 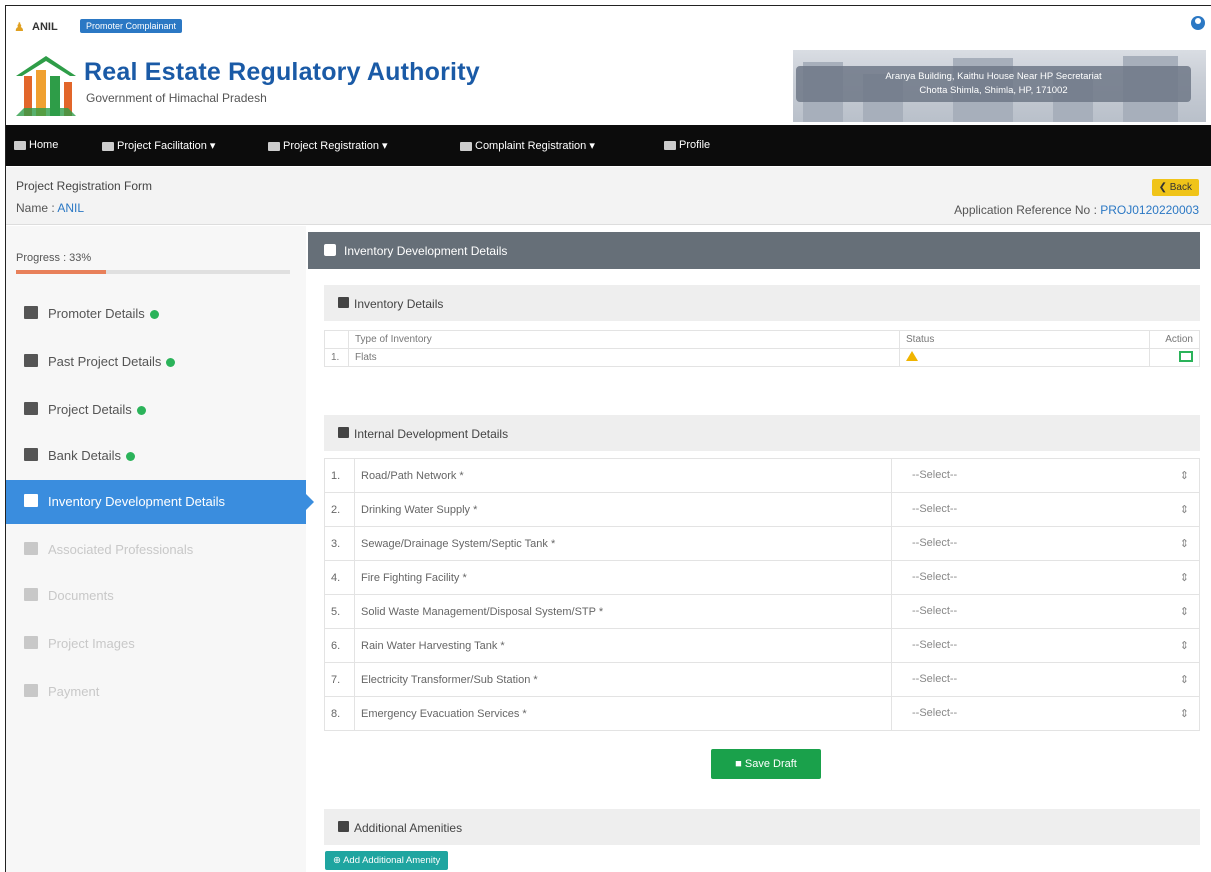 What do you see at coordinates (156, 644) in the screenshot?
I see `sidebar-item-project-images: Project Images` at bounding box center [156, 644].